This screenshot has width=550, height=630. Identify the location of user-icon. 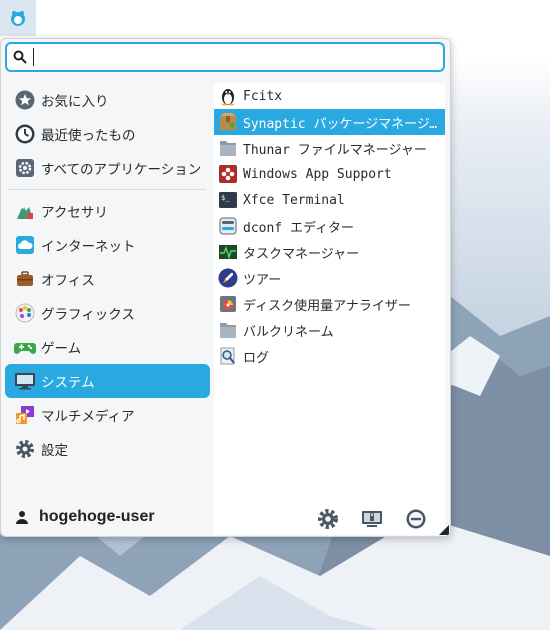
(22, 517).